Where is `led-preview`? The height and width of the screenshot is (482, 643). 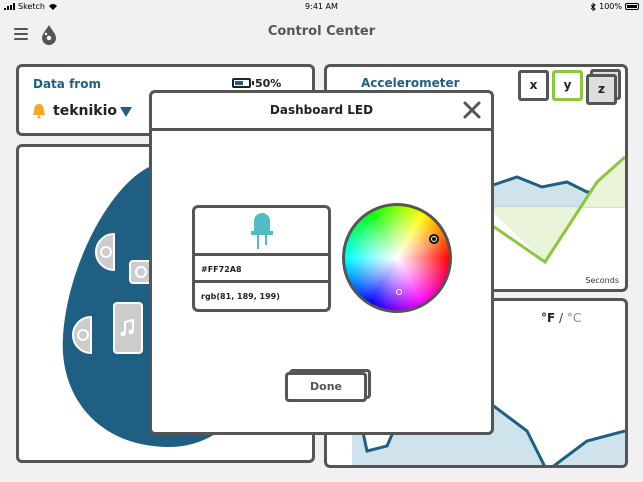 led-preview is located at coordinates (261, 232).